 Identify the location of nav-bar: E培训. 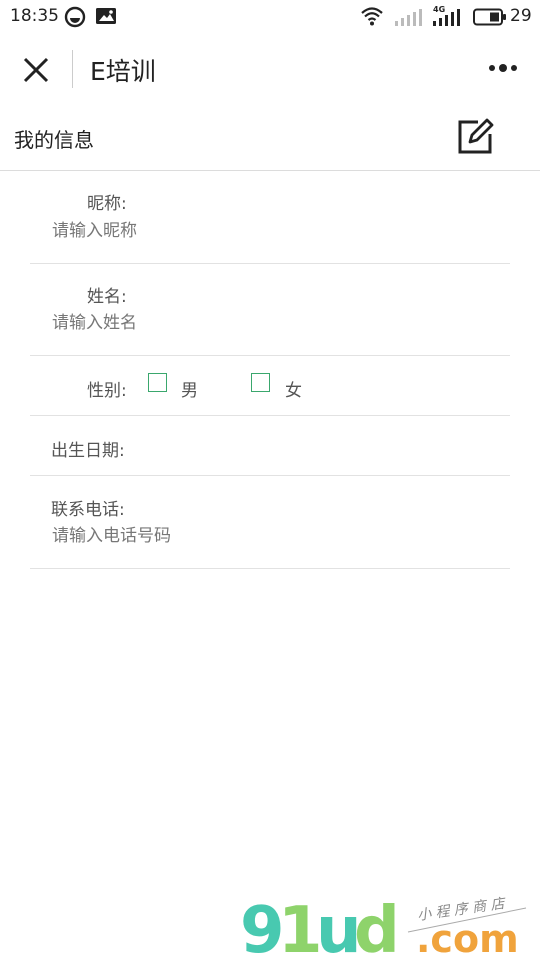
(270, 69).